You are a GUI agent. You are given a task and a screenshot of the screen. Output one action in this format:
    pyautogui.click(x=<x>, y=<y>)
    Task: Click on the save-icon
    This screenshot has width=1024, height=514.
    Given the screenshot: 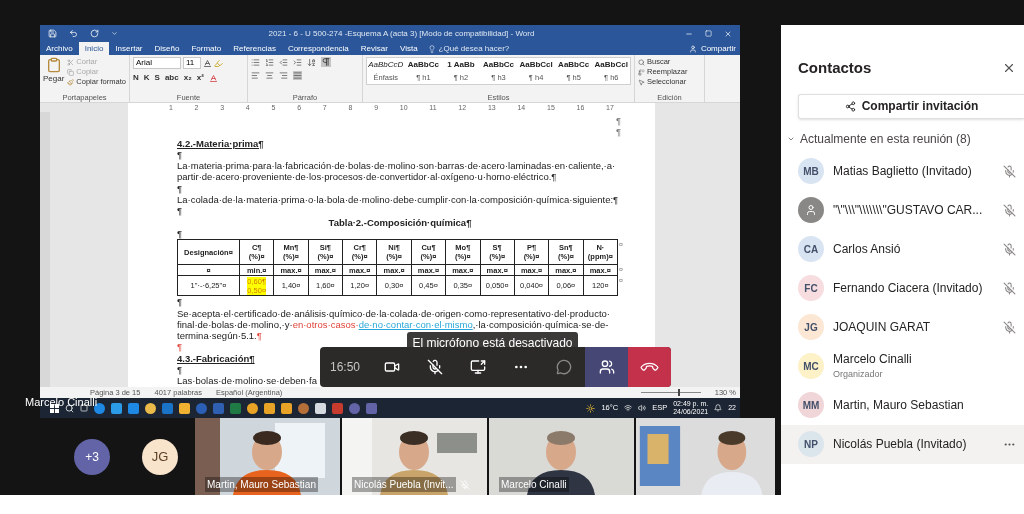 What is the action you would take?
    pyautogui.click(x=52, y=33)
    